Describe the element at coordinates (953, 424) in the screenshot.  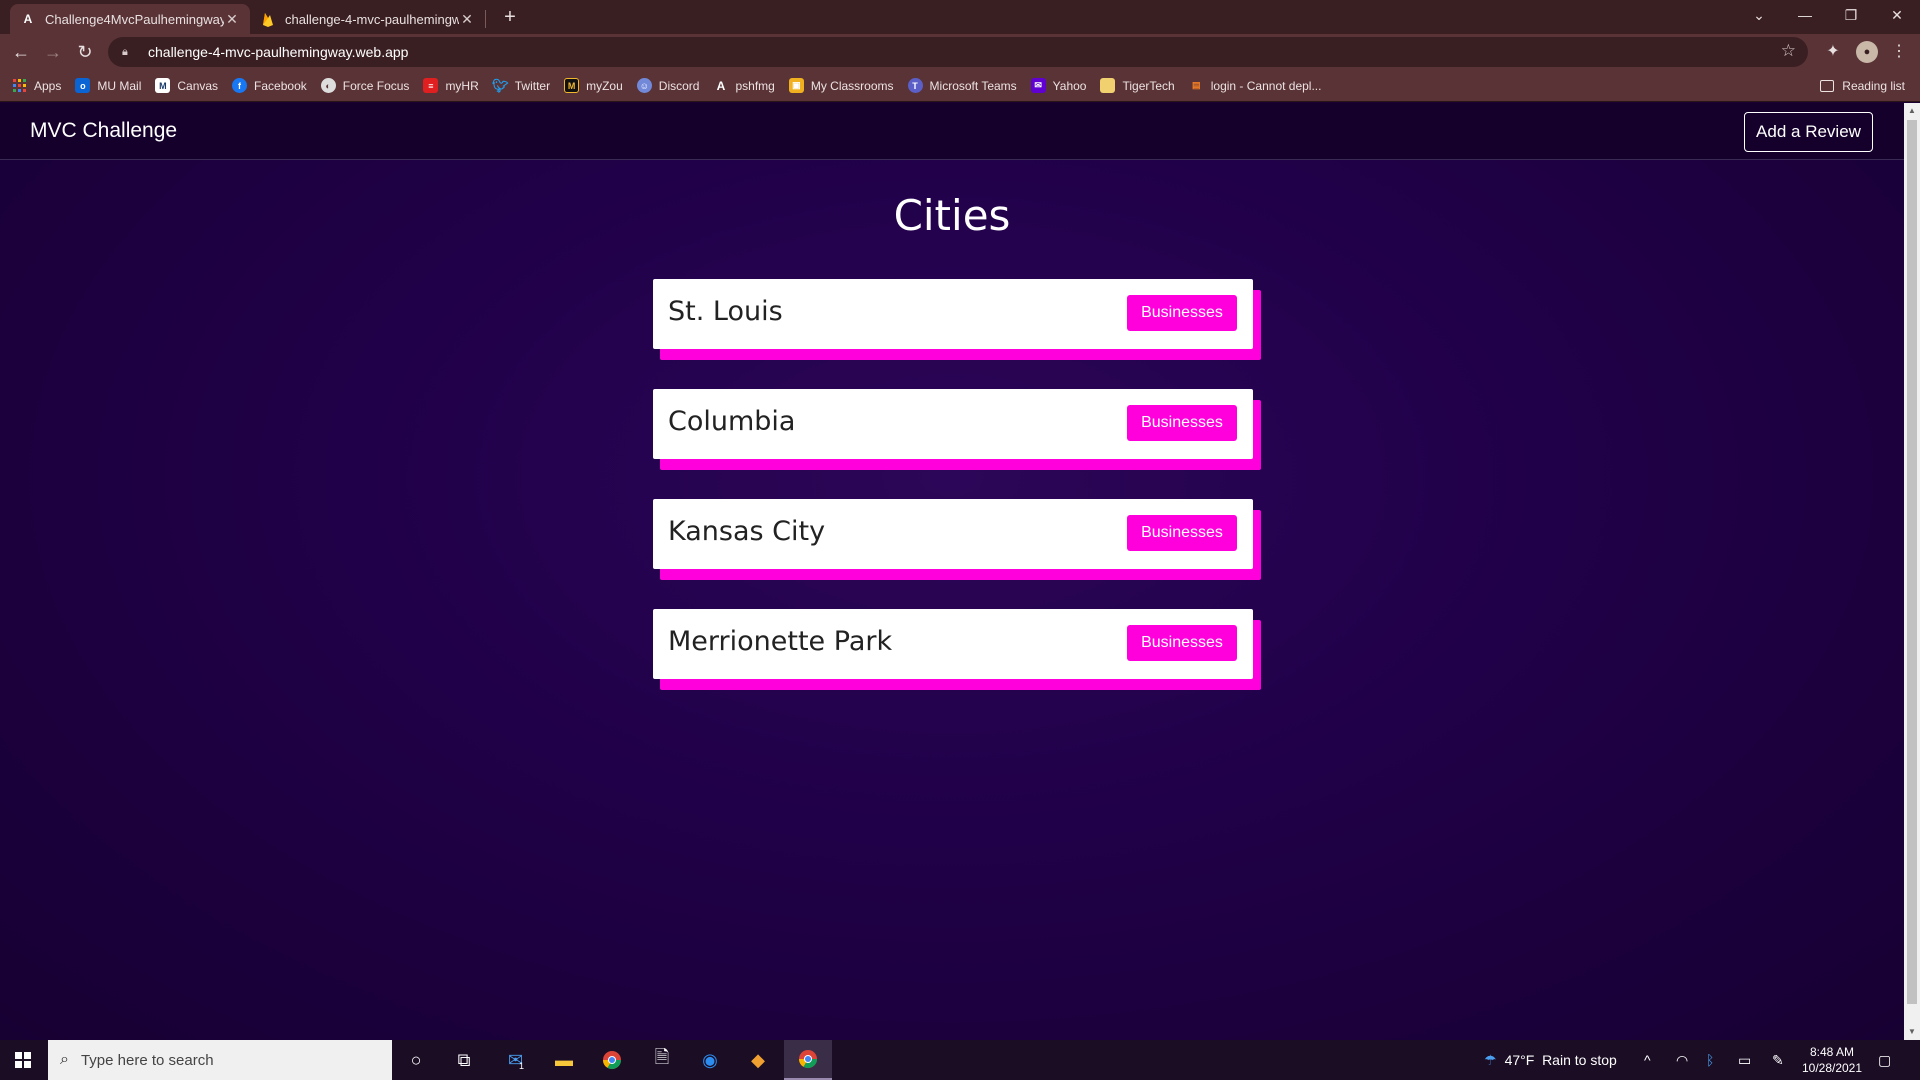
I see `card-body: Columbia Businesses` at that location.